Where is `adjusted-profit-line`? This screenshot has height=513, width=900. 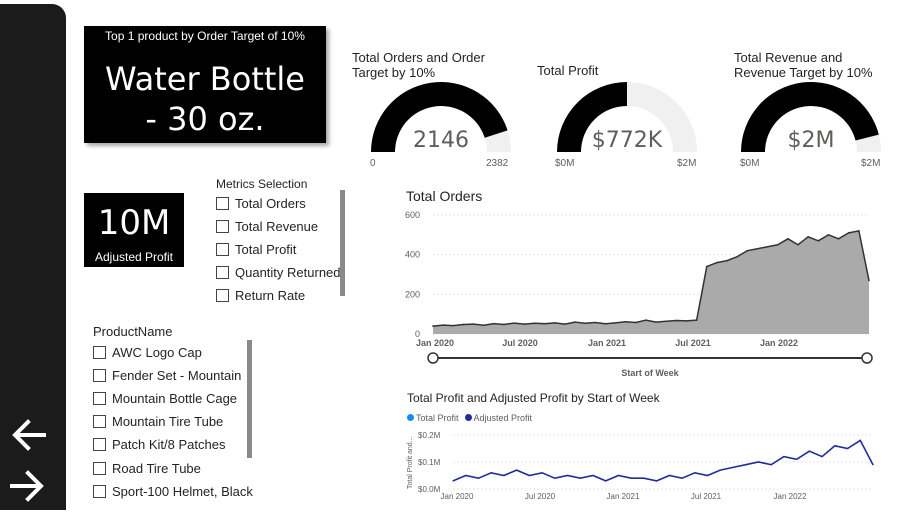
adjusted-profit-line is located at coordinates (663, 460).